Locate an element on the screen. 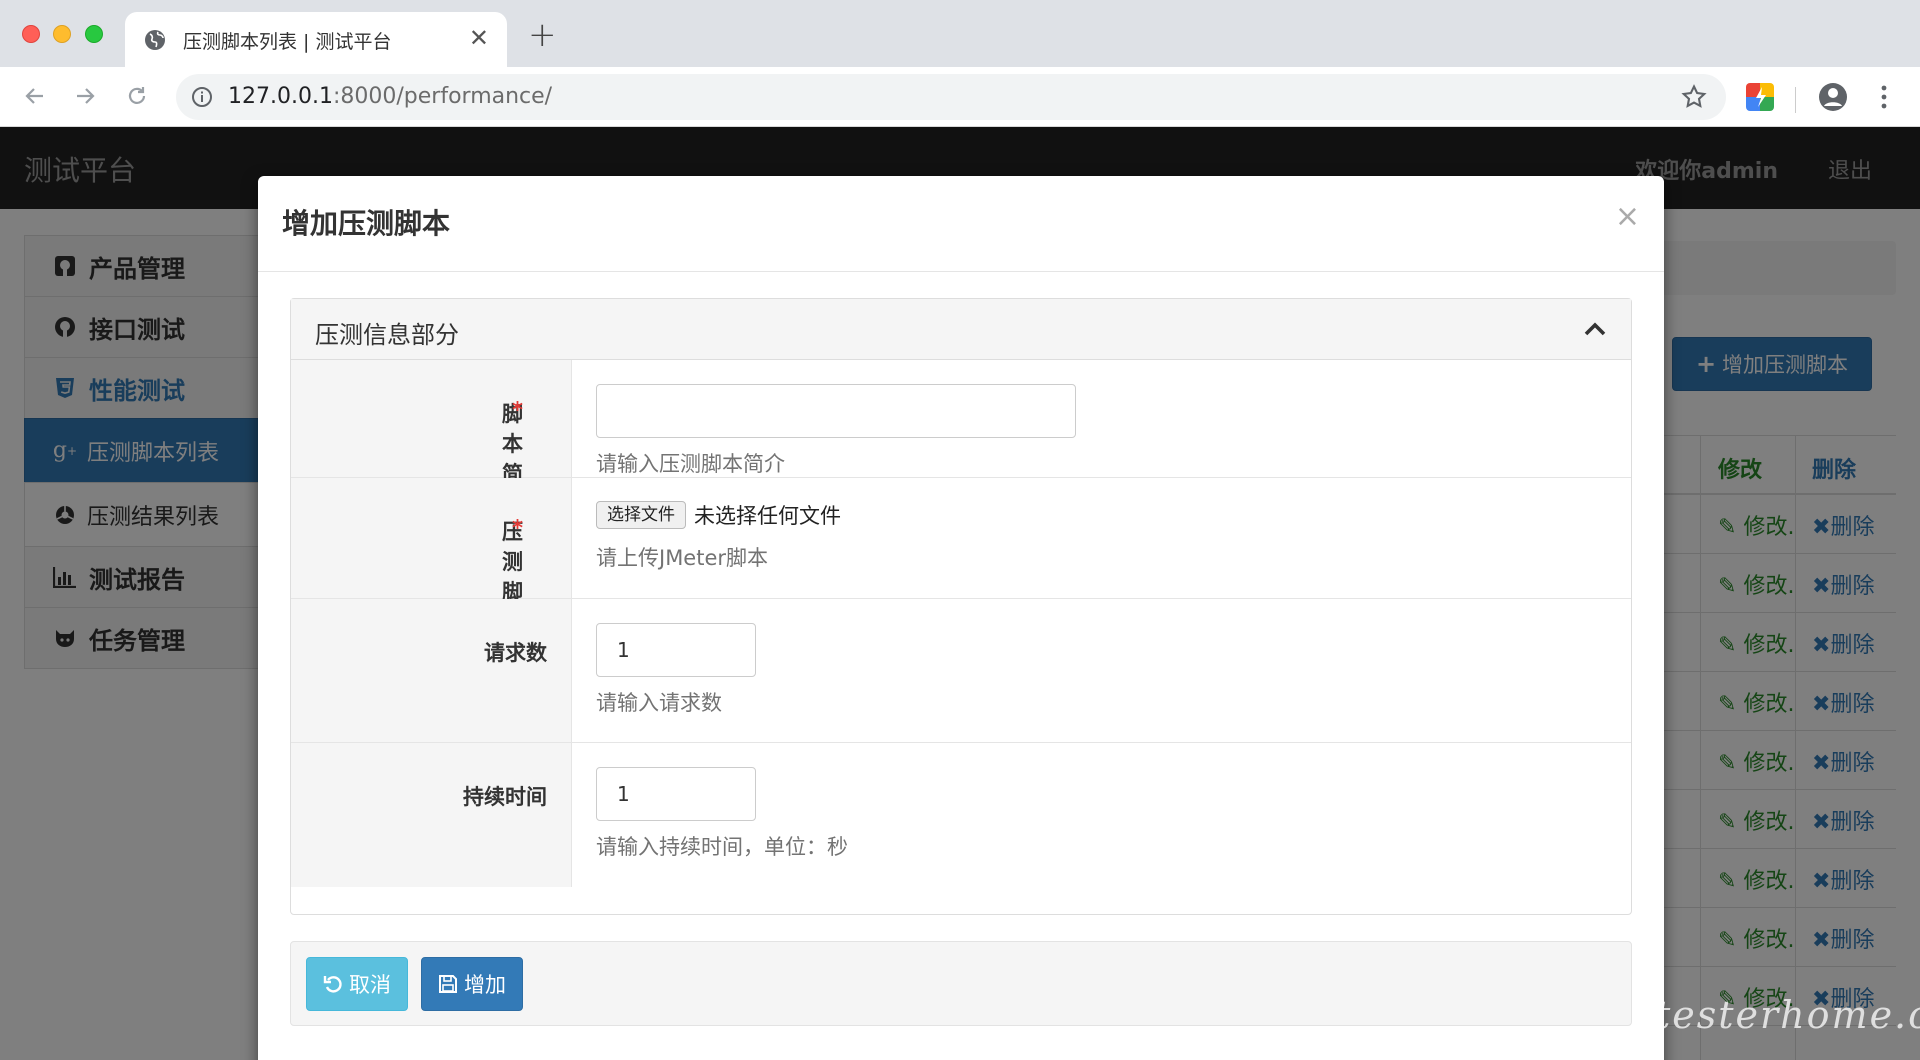 The image size is (1920, 1060). arrow-left-icon is located at coordinates (34, 96).